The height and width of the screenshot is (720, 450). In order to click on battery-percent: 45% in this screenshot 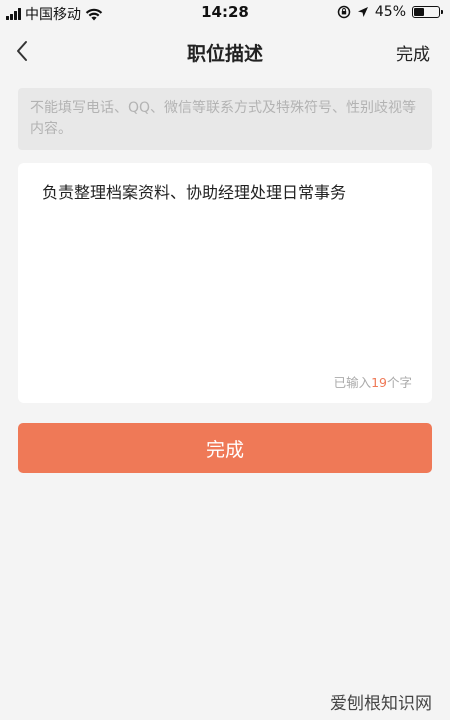, I will do `click(390, 12)`.